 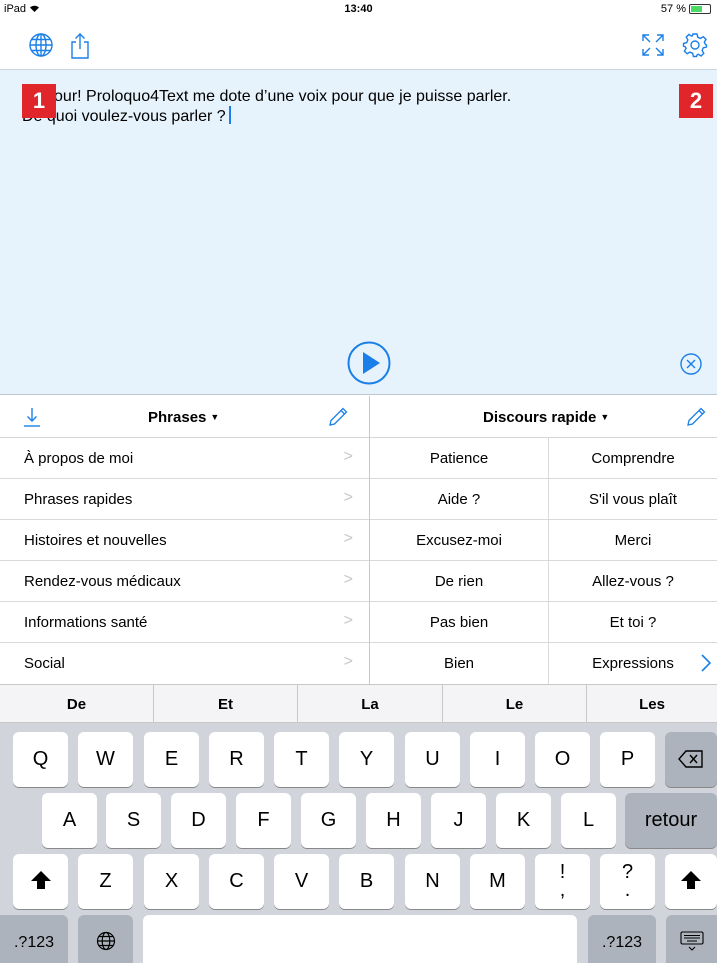 I want to click on quick-phrase-button: Comprendre, so click(x=633, y=458).